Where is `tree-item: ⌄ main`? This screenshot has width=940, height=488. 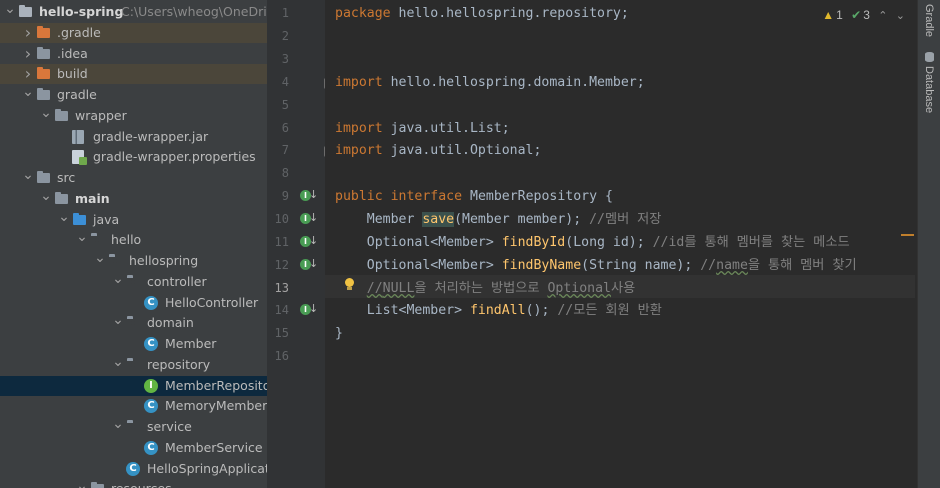 tree-item: ⌄ main is located at coordinates (133, 199).